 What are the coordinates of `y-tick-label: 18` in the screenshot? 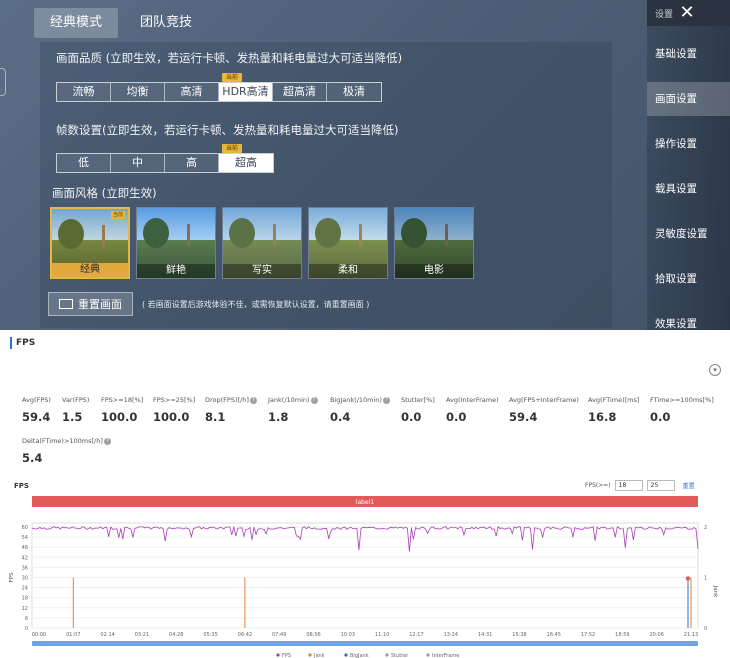 It's located at (25, 599).